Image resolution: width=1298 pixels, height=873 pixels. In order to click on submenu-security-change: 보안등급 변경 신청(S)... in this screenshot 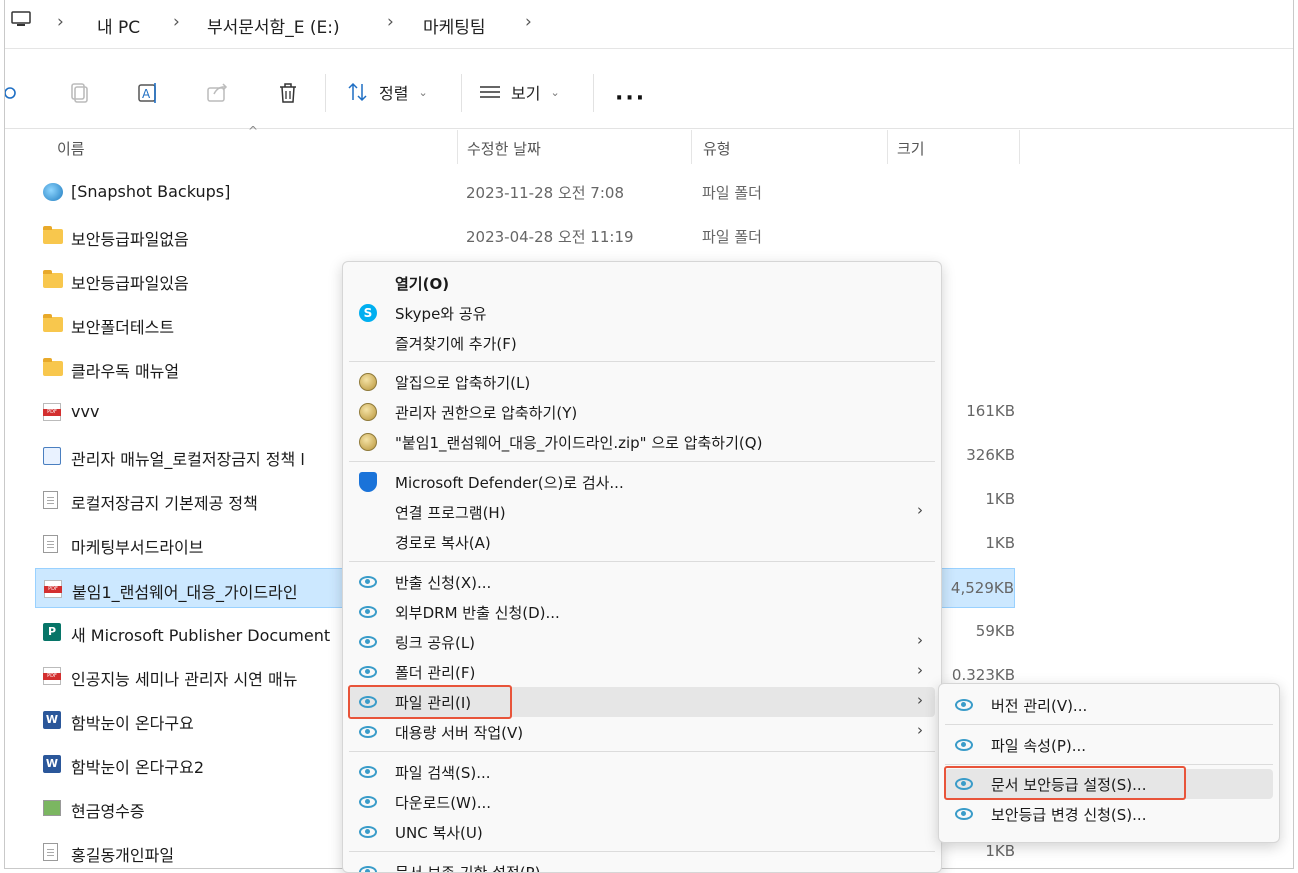, I will do `click(1109, 814)`.